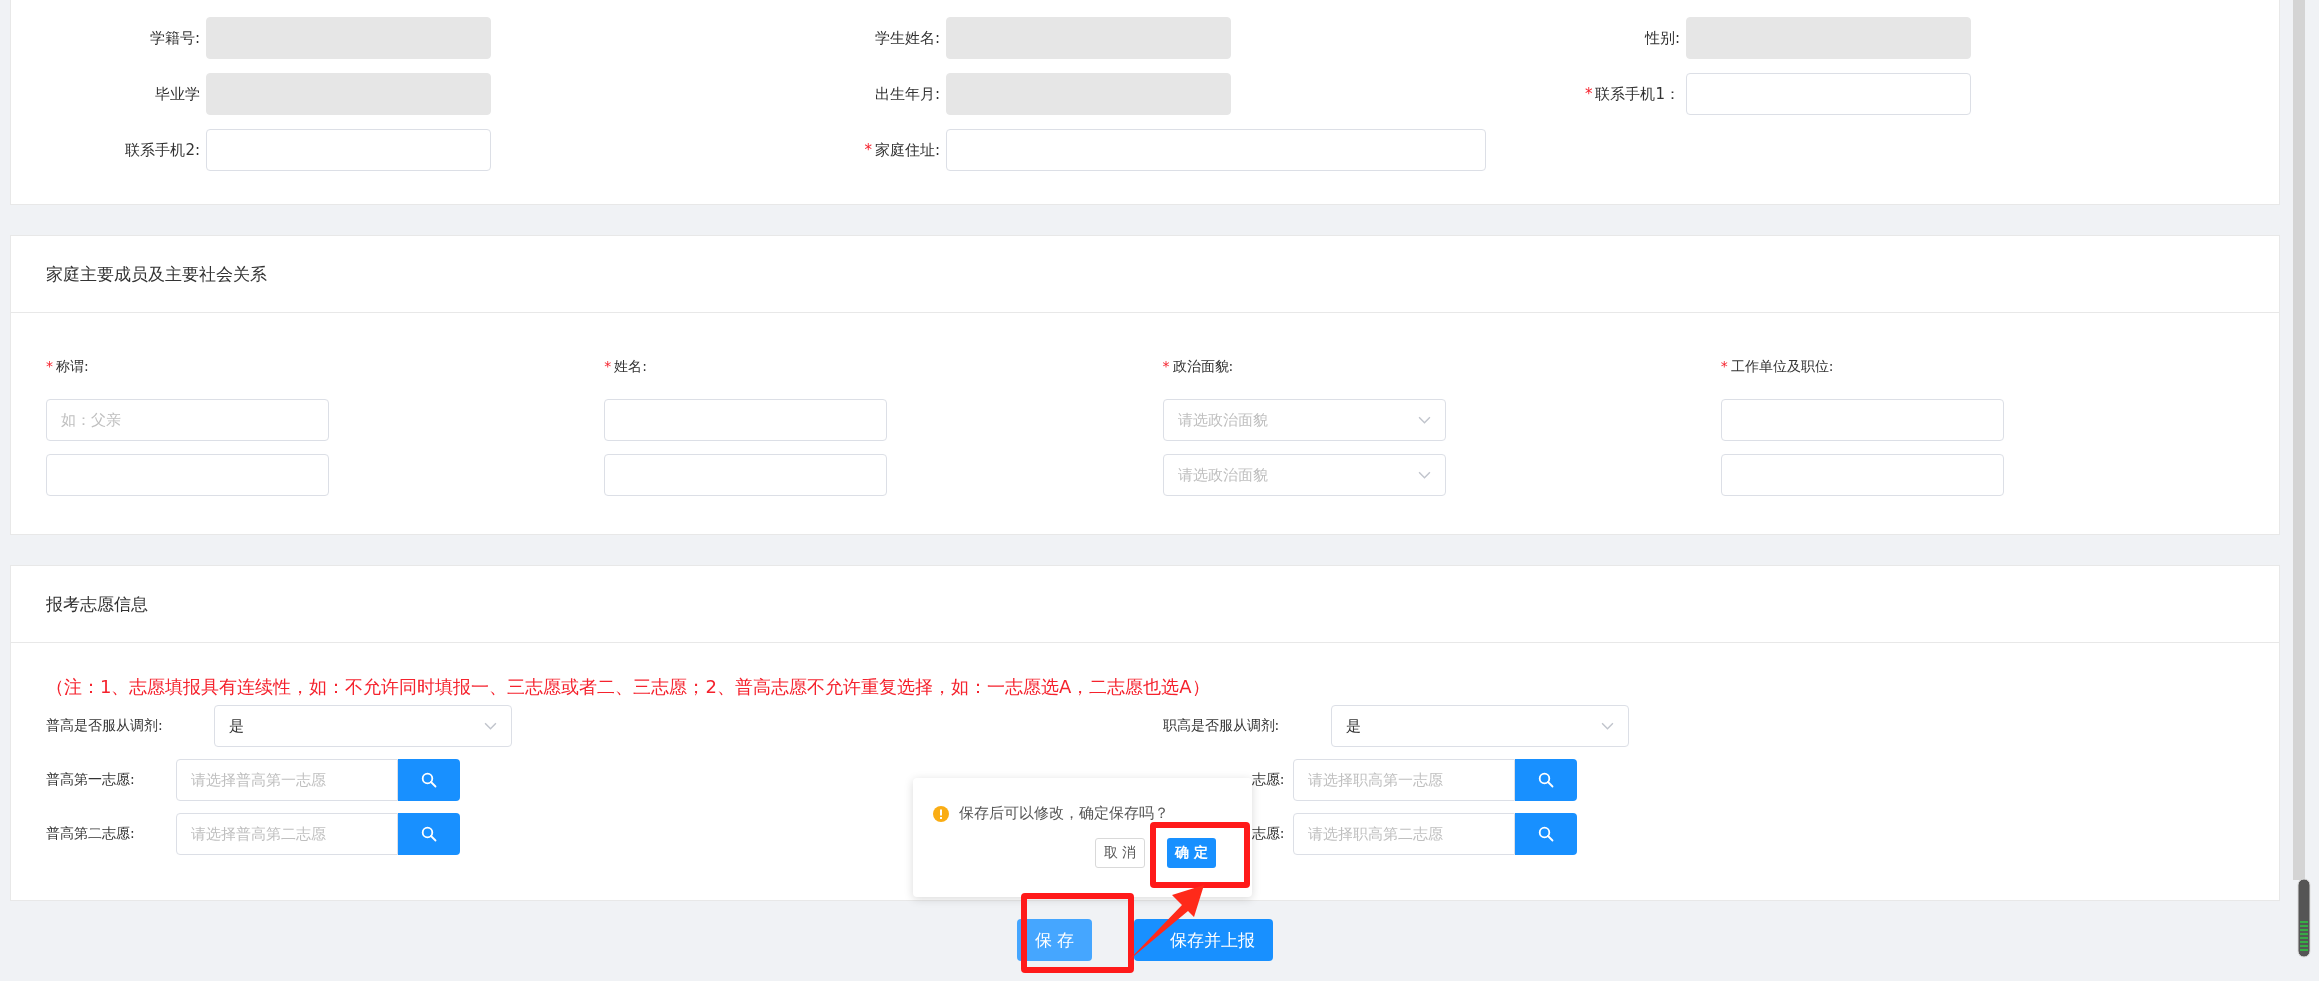 The image size is (2319, 981). Describe the element at coordinates (91, 834) in the screenshot. I see `field-label: 普高第二志愿:` at that location.